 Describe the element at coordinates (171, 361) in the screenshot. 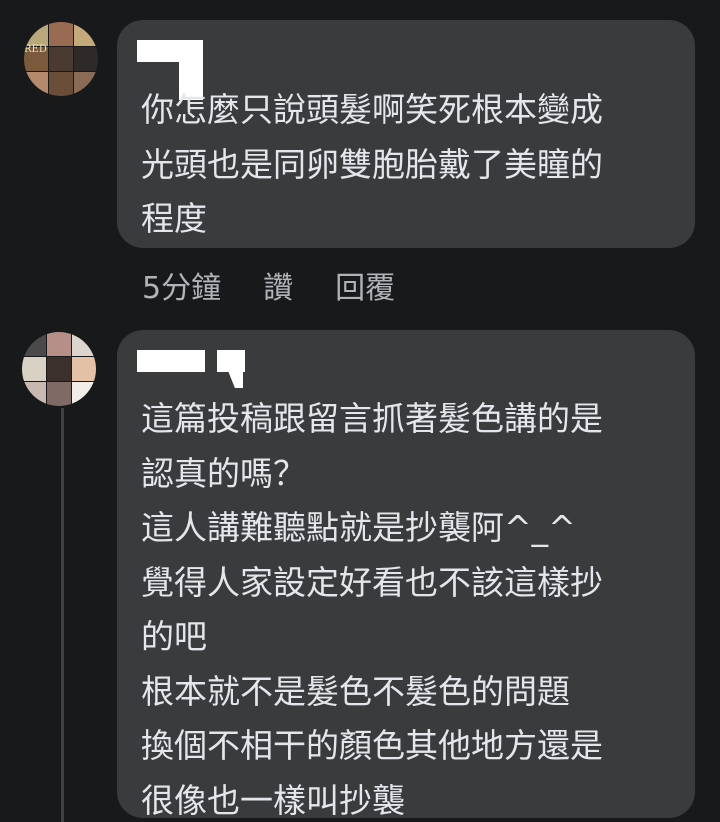

I see `redacted-author-name` at that location.